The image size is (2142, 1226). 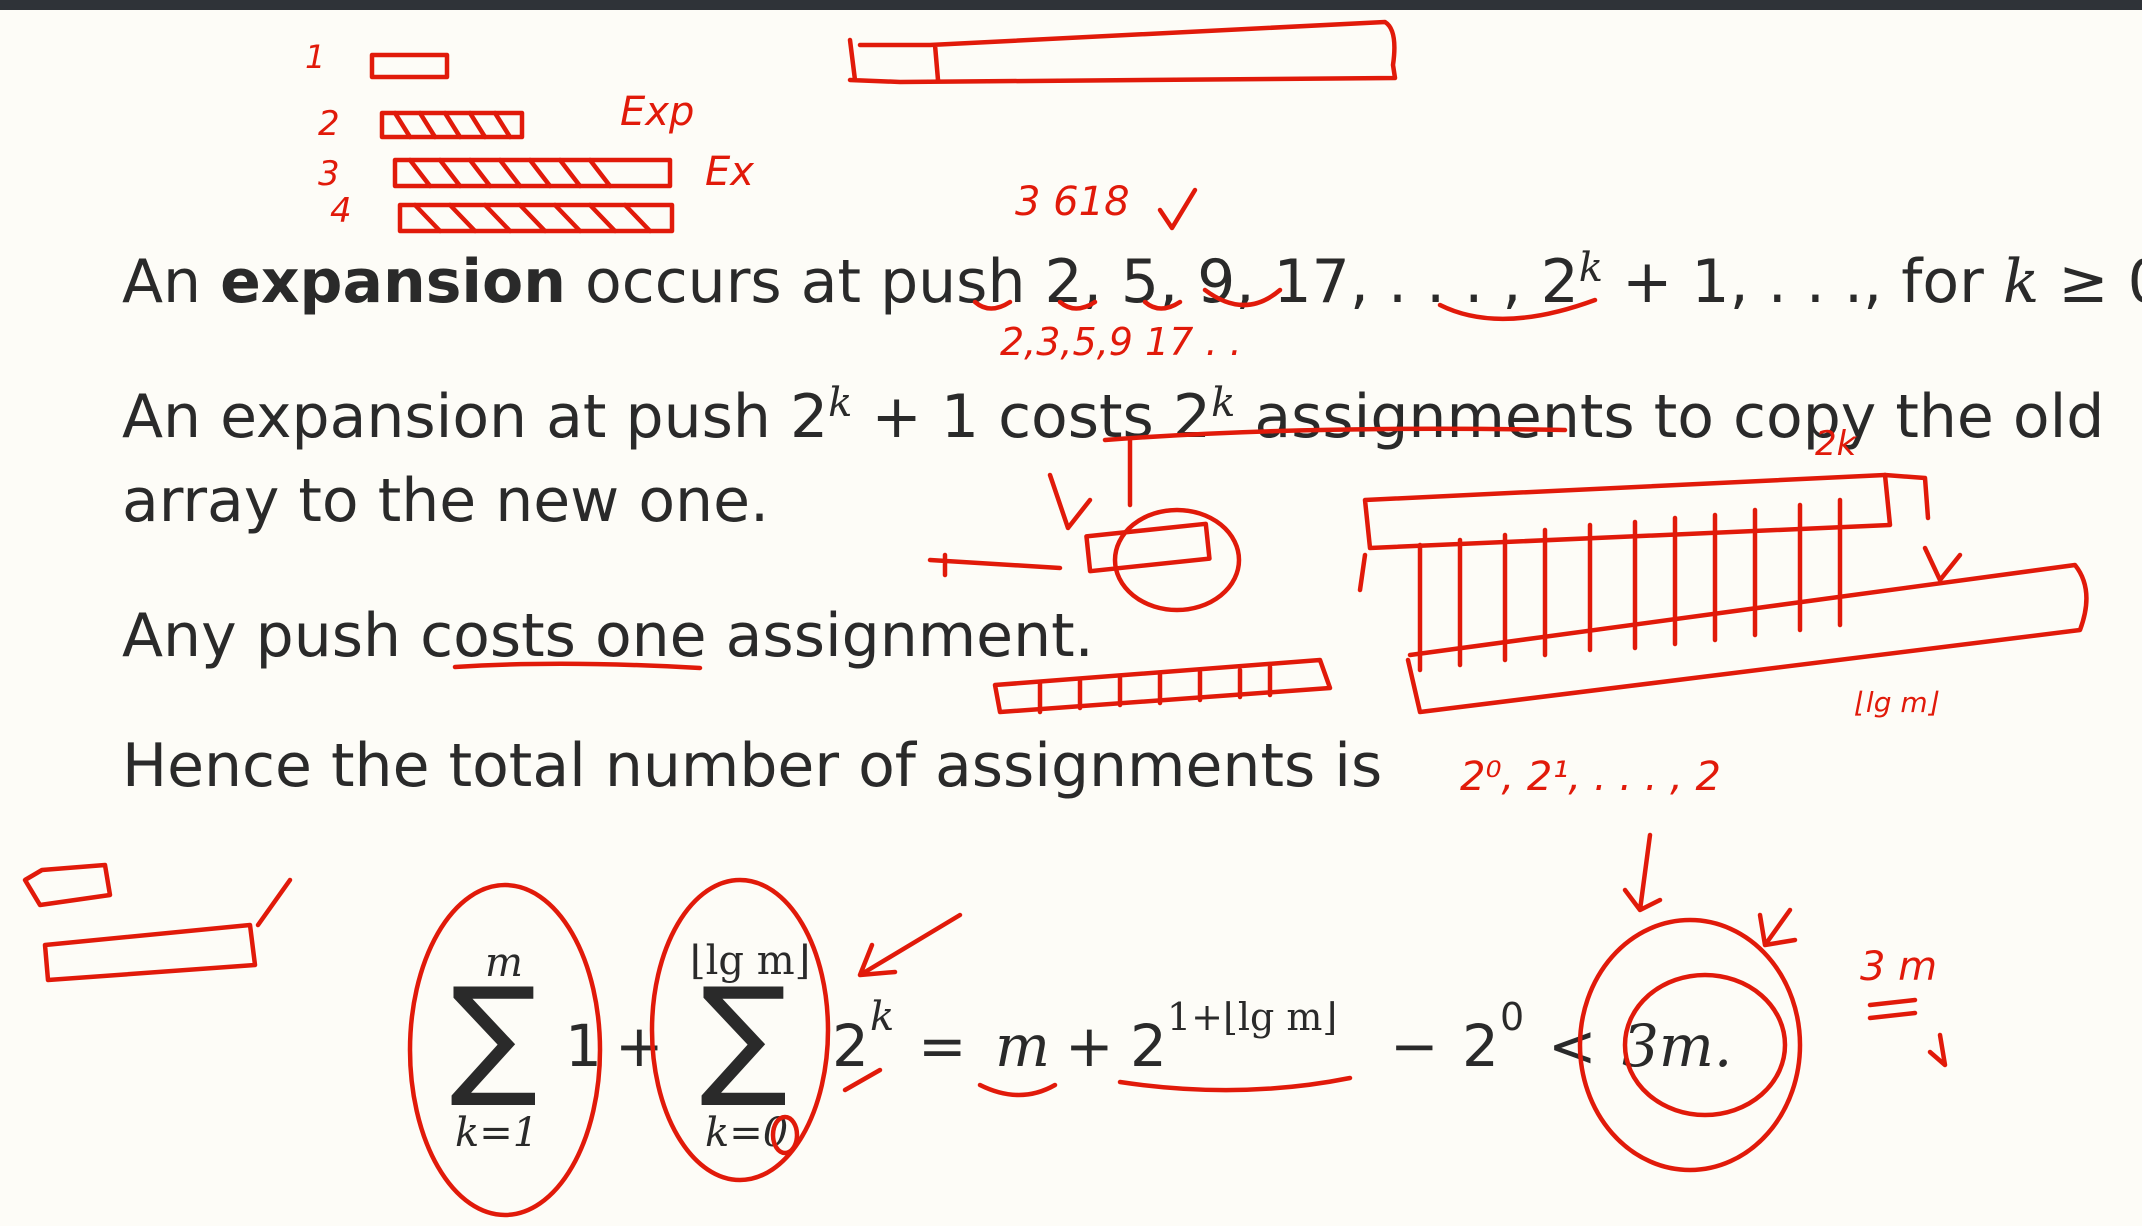 What do you see at coordinates (494, 1035) in the screenshot?
I see `sum1-sigma: ∑` at bounding box center [494, 1035].